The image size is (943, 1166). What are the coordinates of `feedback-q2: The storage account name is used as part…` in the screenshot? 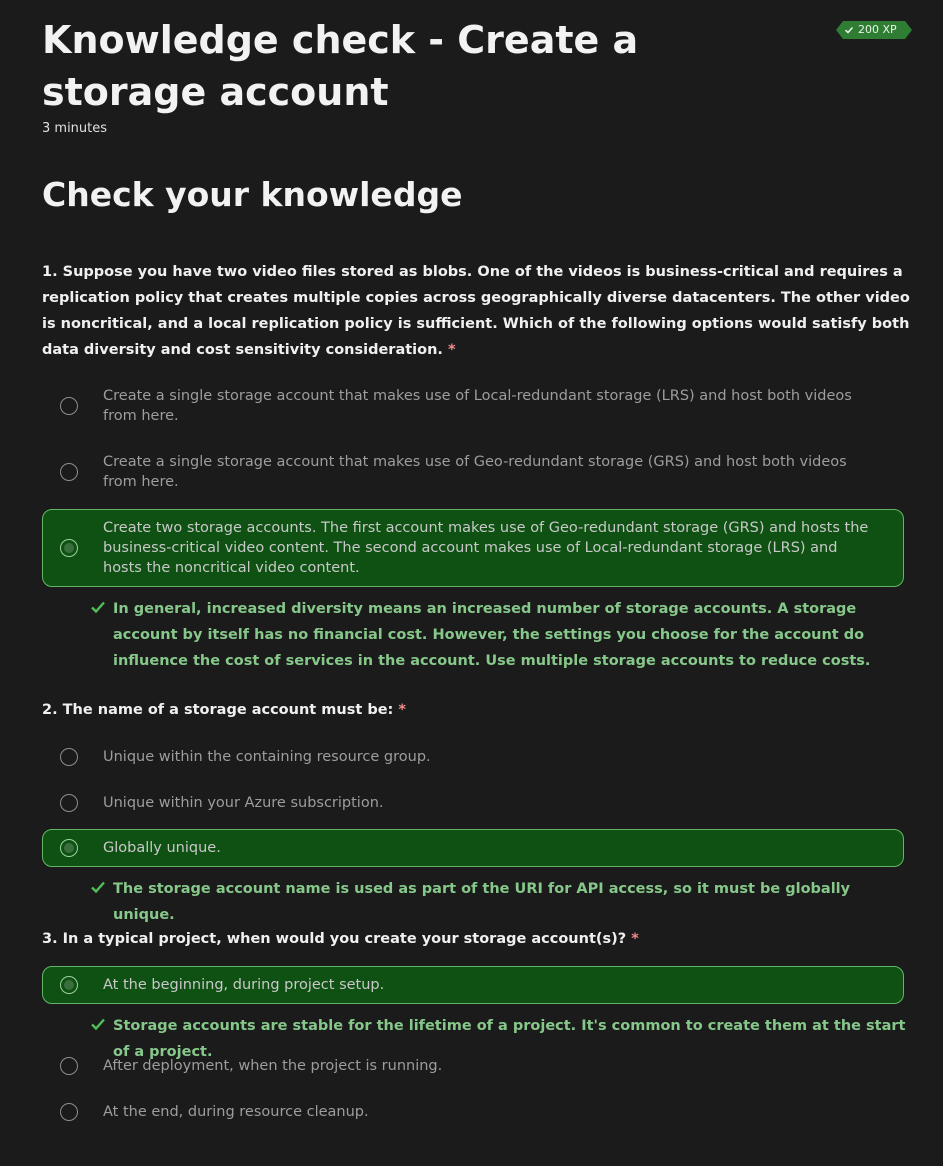 It's located at (500, 902).